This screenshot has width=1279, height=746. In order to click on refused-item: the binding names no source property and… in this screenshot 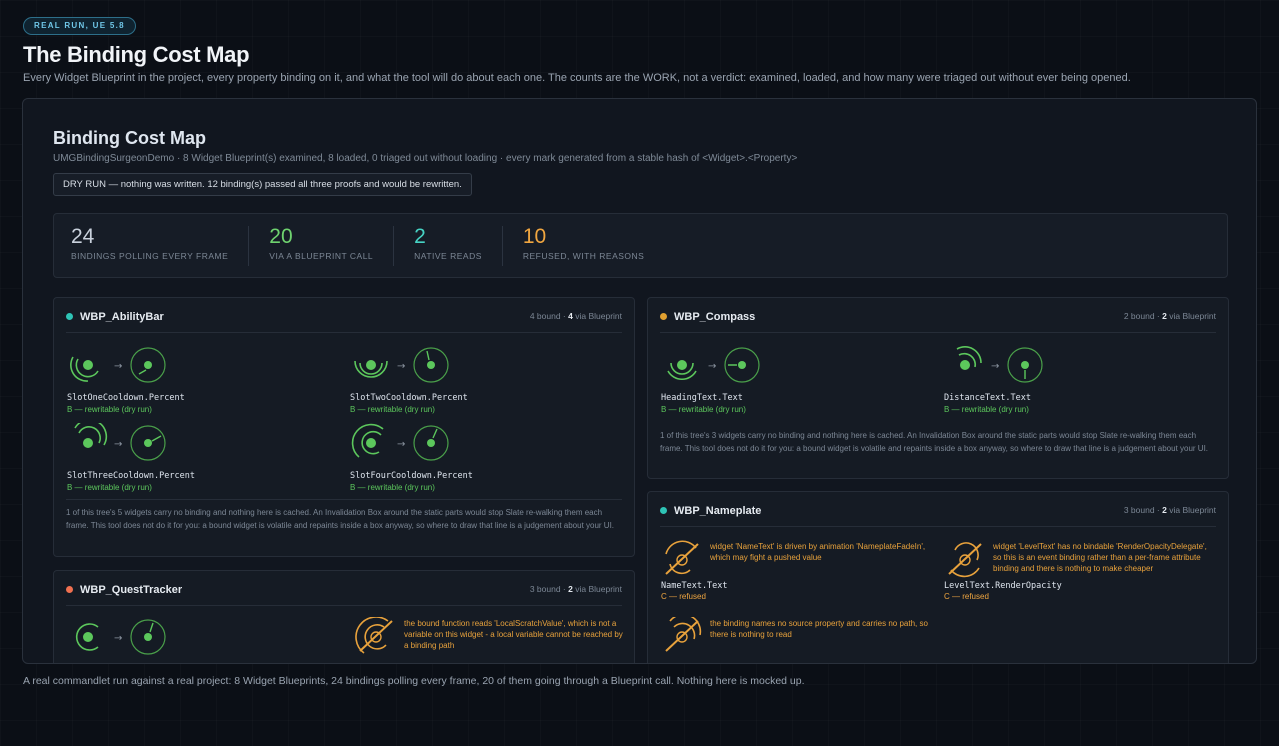, I will do `click(800, 637)`.